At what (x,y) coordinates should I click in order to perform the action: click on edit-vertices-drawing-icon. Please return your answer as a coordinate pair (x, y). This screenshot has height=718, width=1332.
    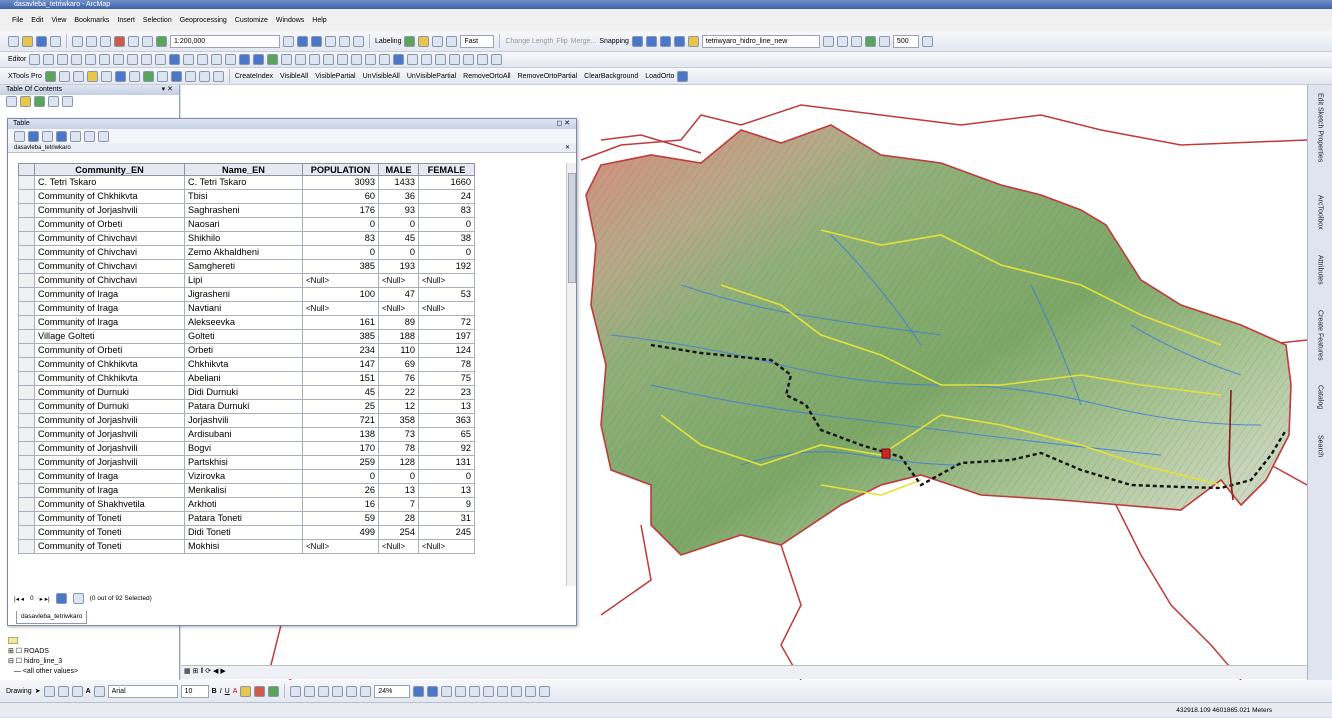
    Looking at the image, I should click on (99, 691).